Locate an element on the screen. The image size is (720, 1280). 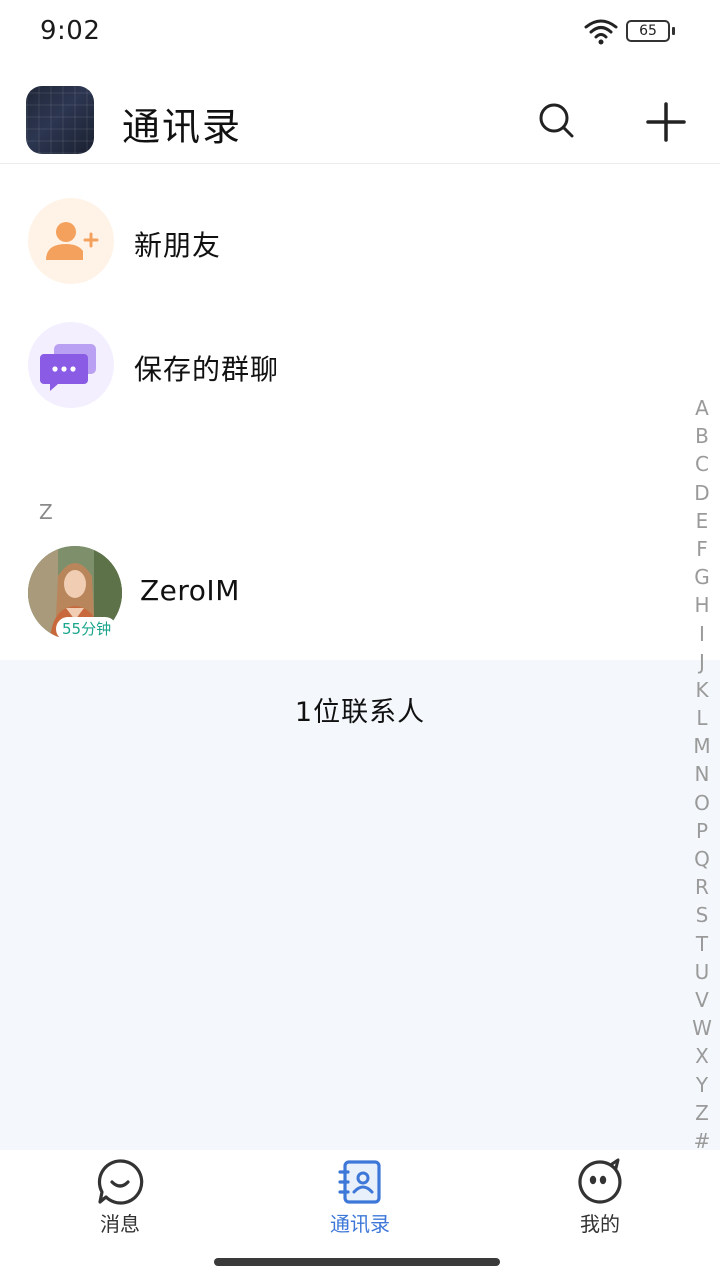
alphabet-letter: K is located at coordinates (702, 690).